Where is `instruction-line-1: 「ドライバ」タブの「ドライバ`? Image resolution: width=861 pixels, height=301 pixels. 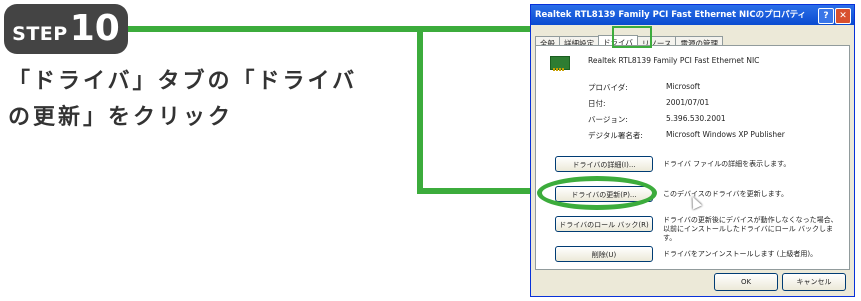
instruction-line-1: 「ドライバ」タブの「ドライバ is located at coordinates (183, 81).